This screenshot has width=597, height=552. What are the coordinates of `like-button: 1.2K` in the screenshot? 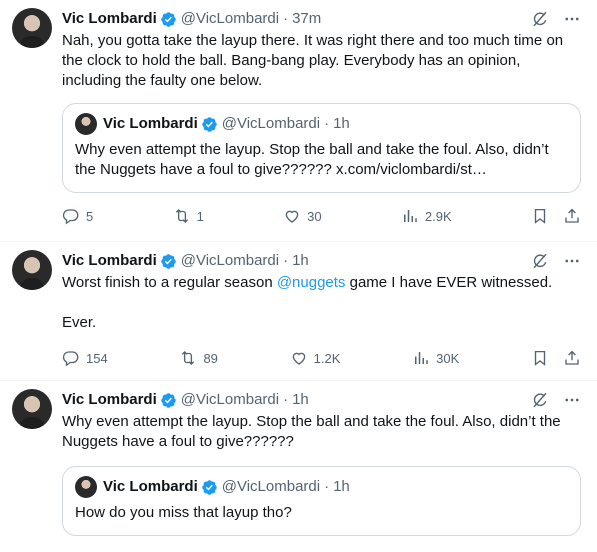 It's located at (315, 358).